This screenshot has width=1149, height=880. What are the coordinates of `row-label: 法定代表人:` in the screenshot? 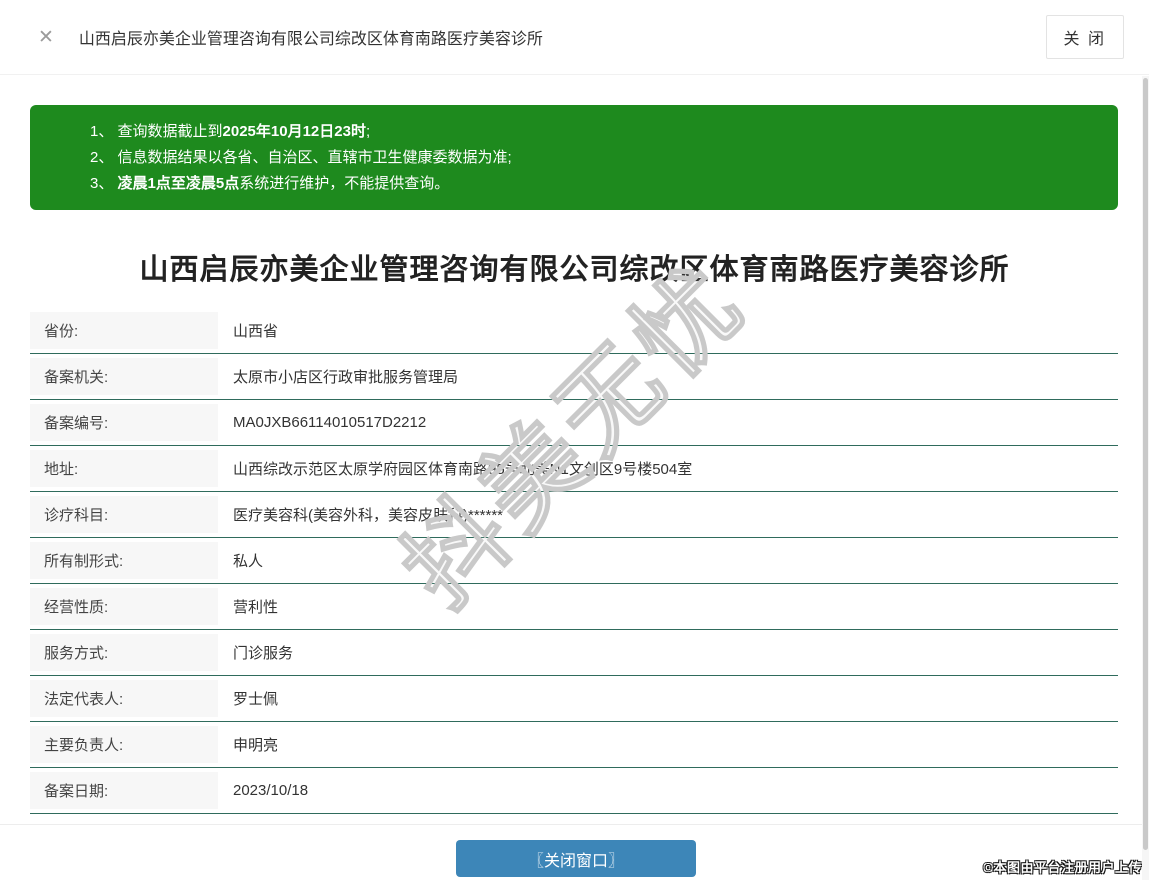 It's located at (124, 698).